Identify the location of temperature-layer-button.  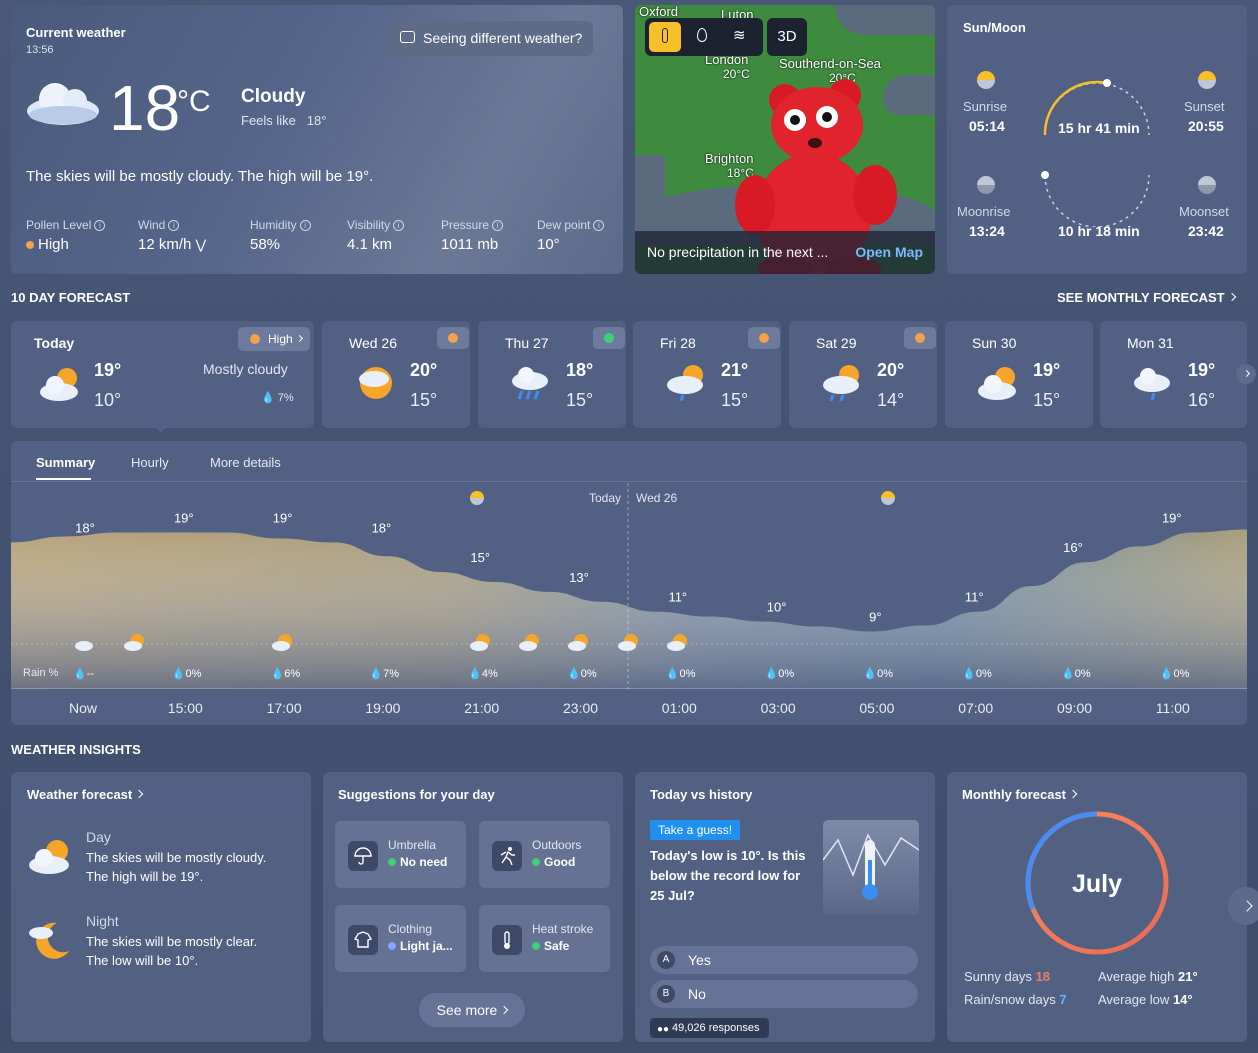
(665, 37).